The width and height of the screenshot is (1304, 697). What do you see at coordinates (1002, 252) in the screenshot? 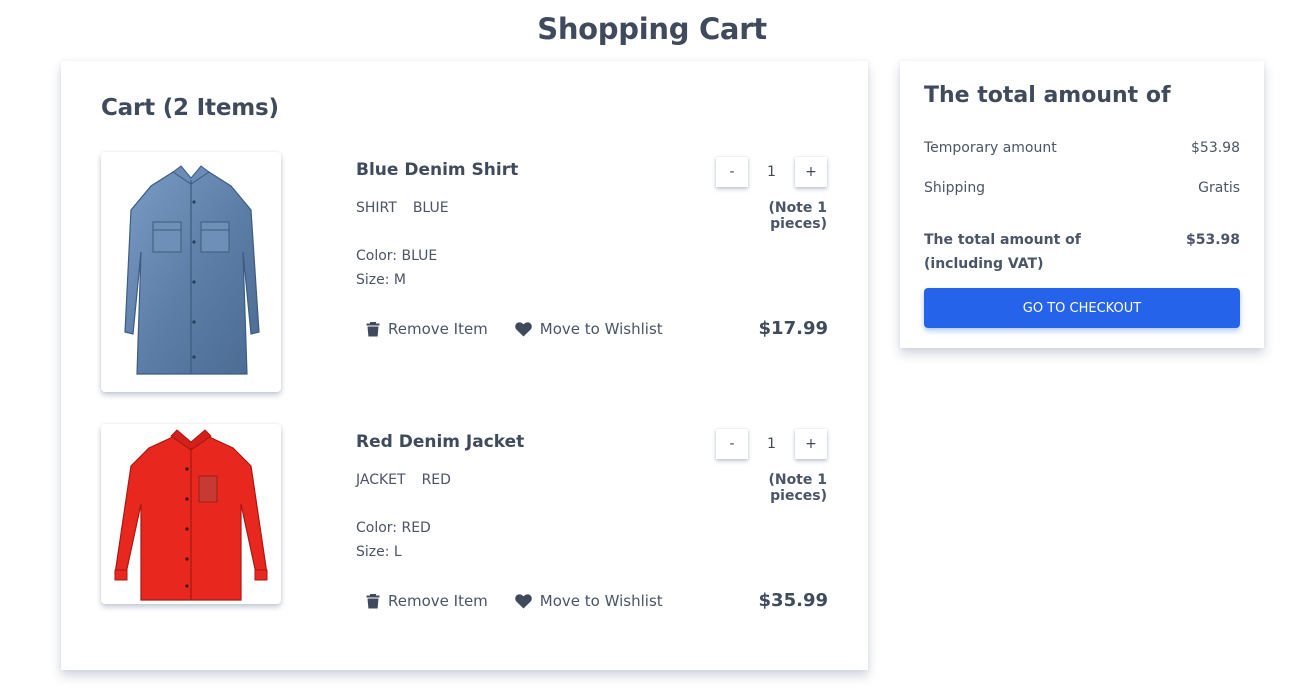
I see `total-label: The total amount of (including VAT)` at bounding box center [1002, 252].